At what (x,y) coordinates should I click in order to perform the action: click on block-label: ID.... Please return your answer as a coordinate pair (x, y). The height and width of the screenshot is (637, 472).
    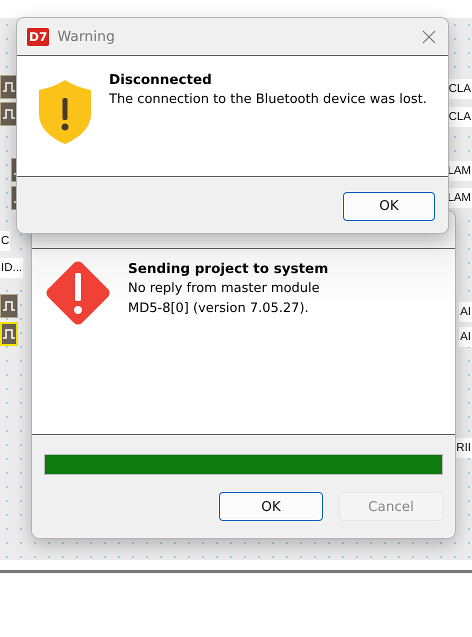
    Looking at the image, I should click on (12, 268).